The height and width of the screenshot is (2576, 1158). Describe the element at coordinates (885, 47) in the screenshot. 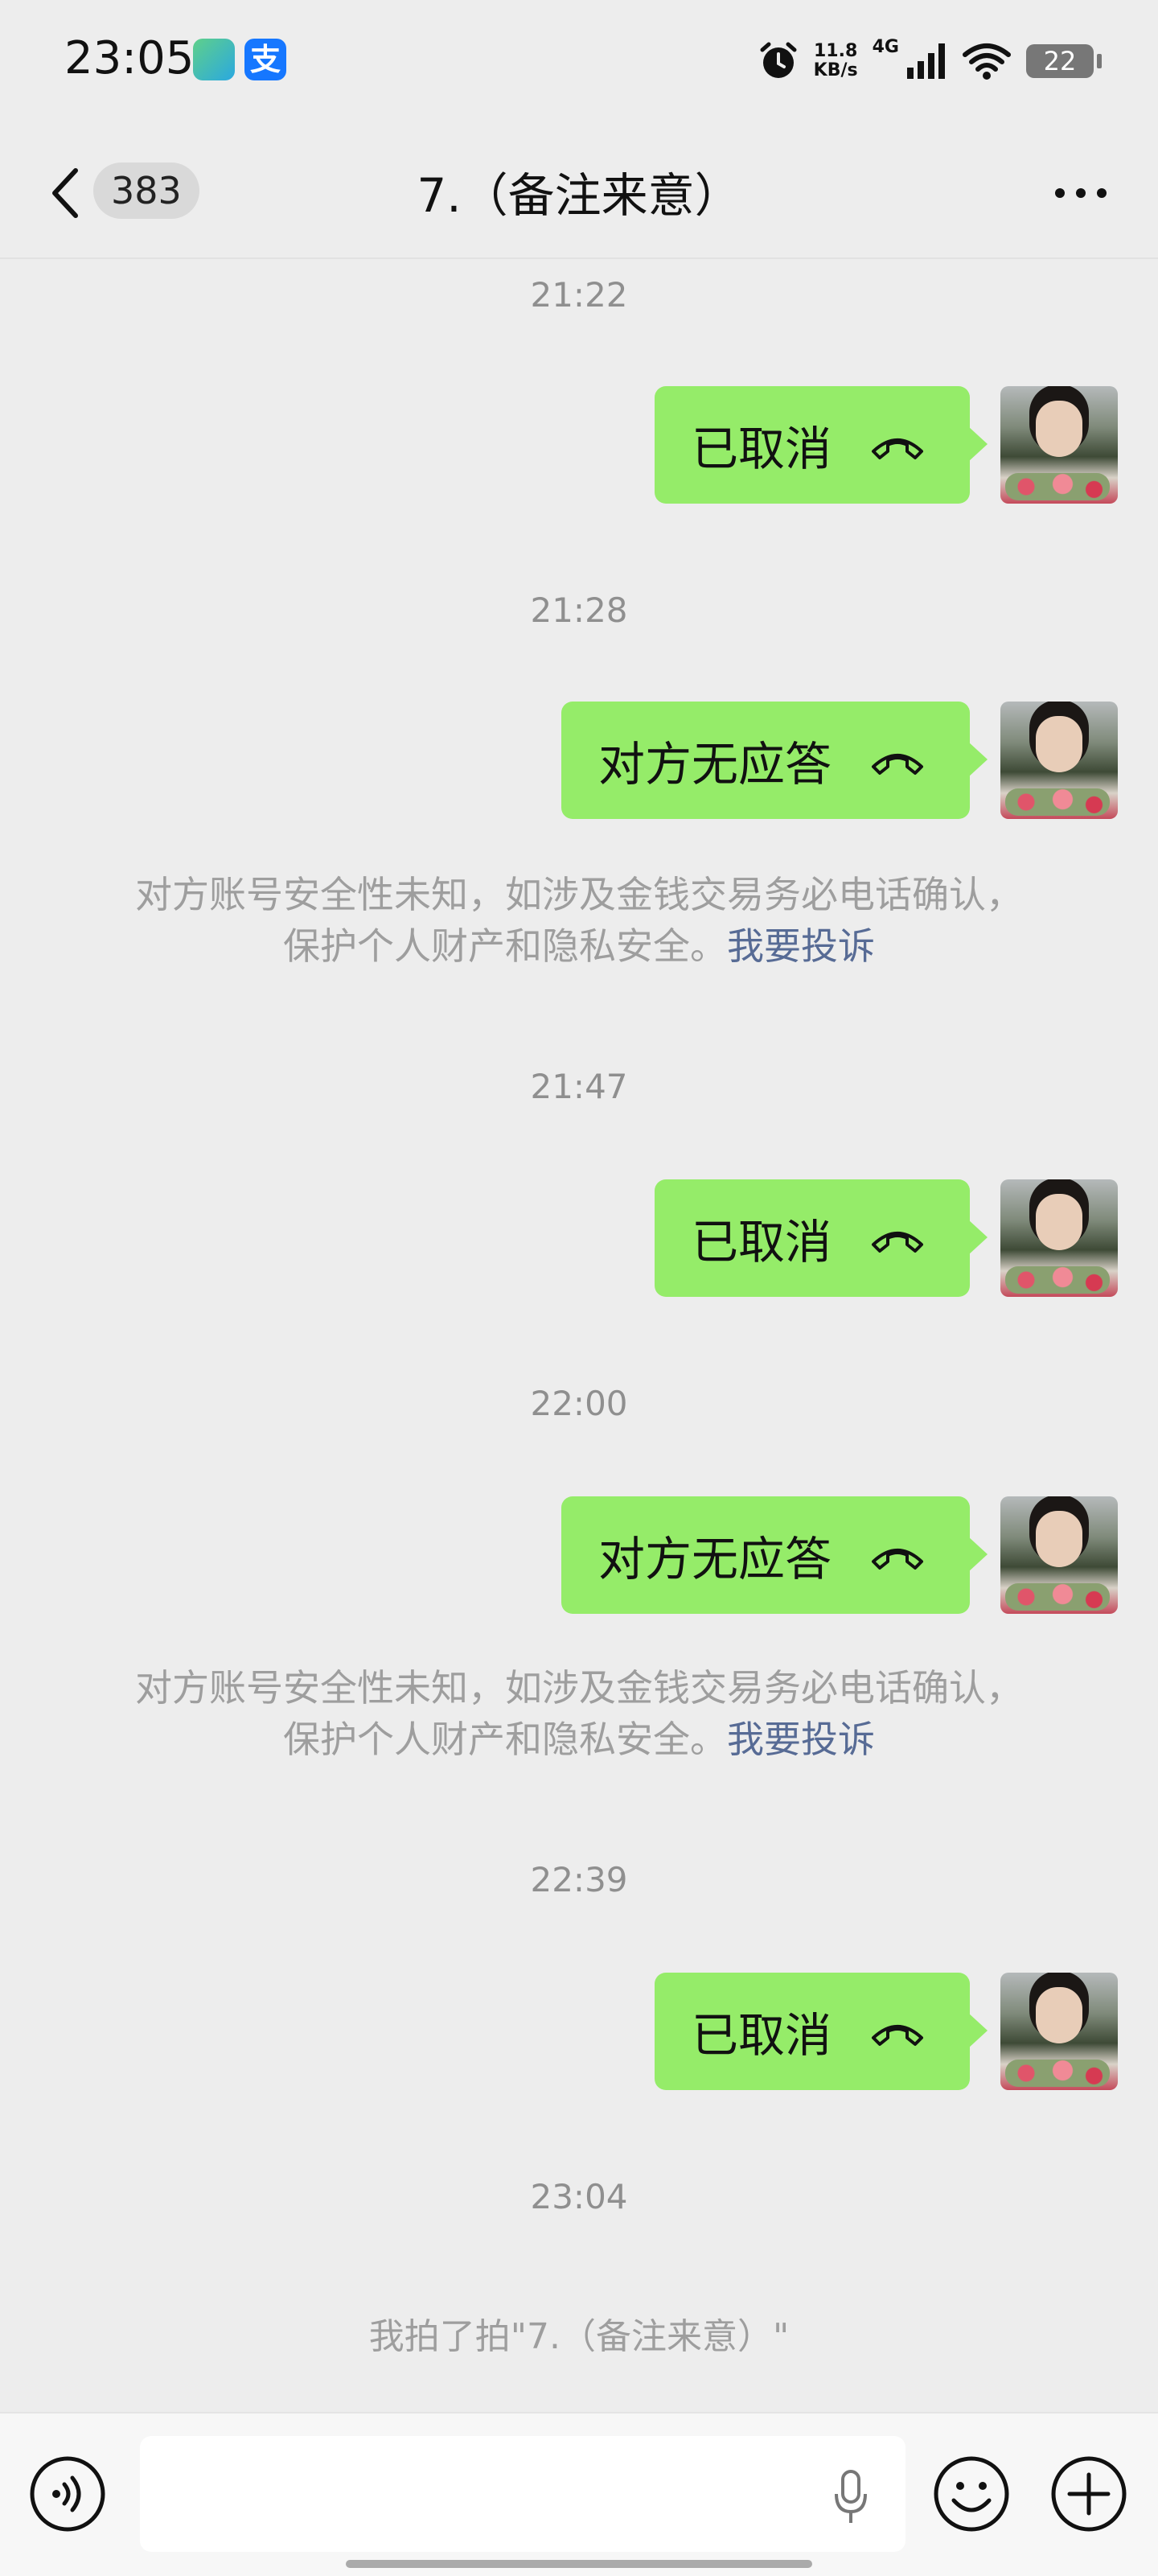

I see `network-type: 4G` at that location.